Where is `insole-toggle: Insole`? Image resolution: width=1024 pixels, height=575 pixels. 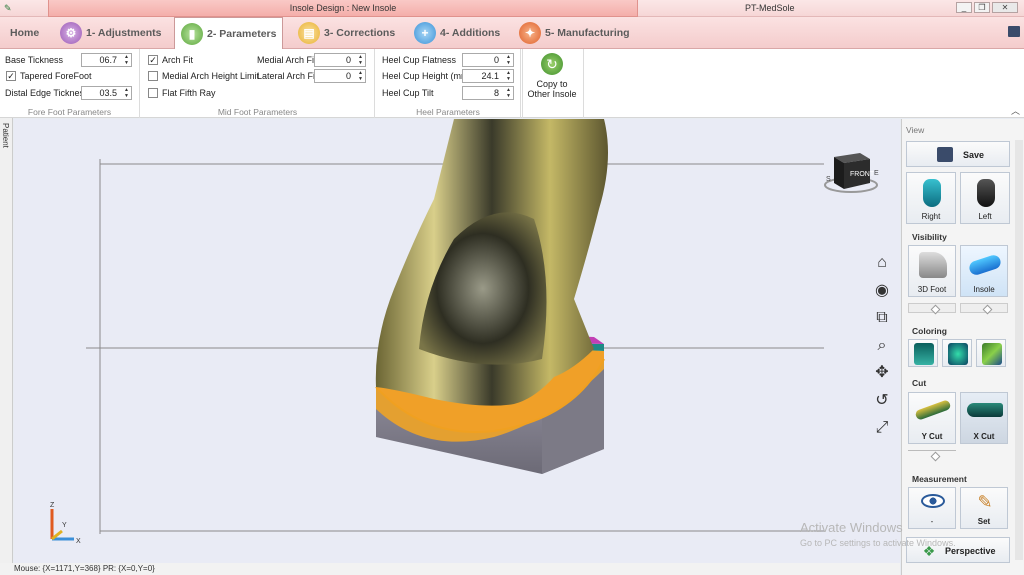
insole-toggle: Insole is located at coordinates (984, 271).